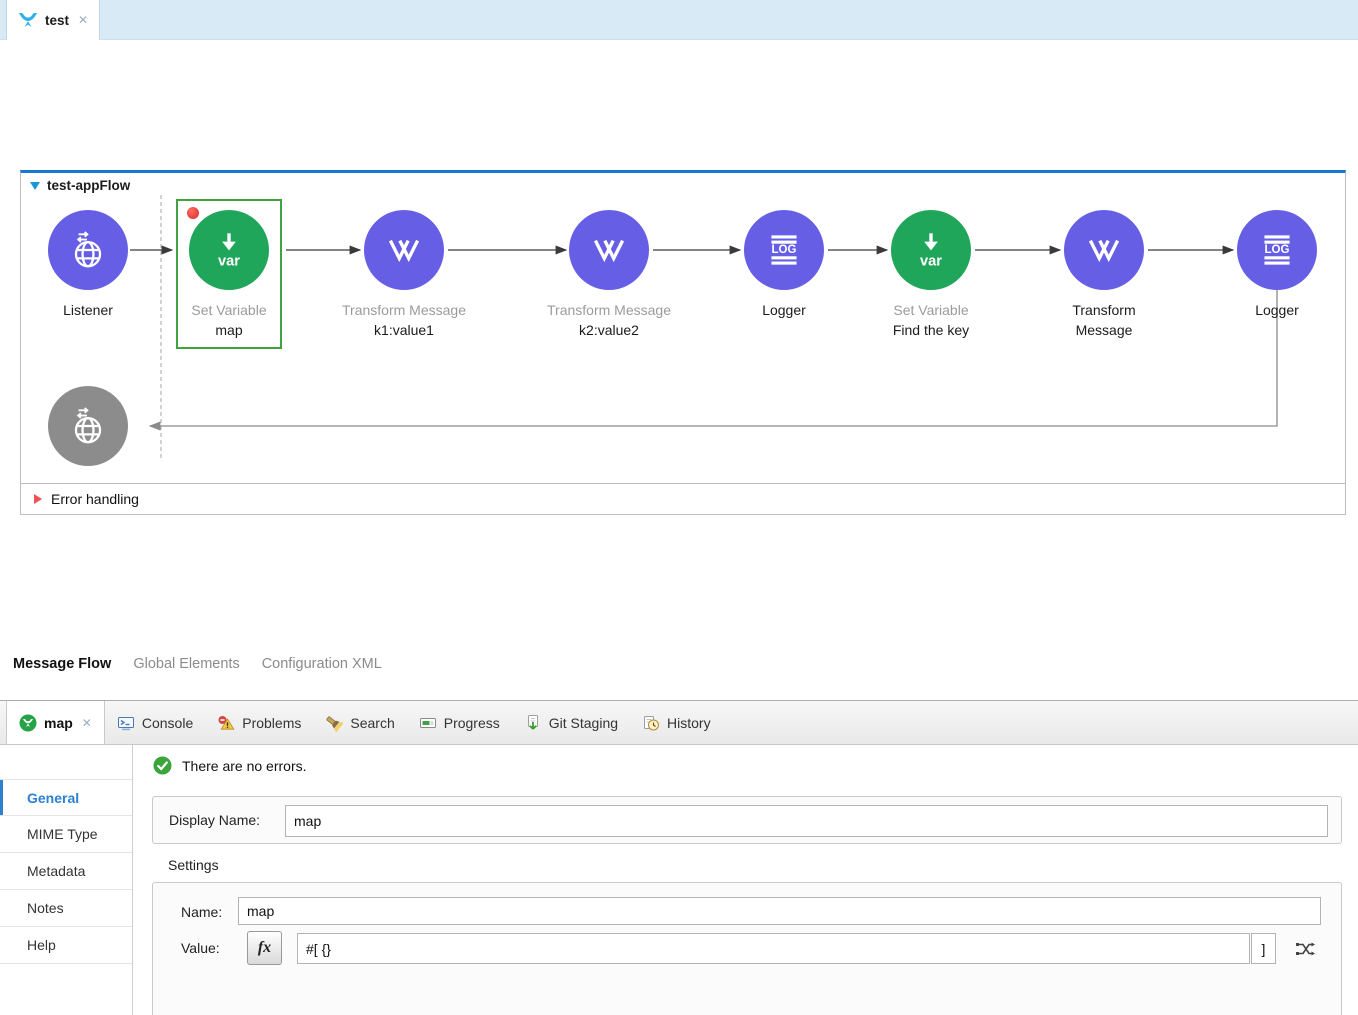  Describe the element at coordinates (583, 722) in the screenshot. I see `view-tab-label: Git Staging` at that location.